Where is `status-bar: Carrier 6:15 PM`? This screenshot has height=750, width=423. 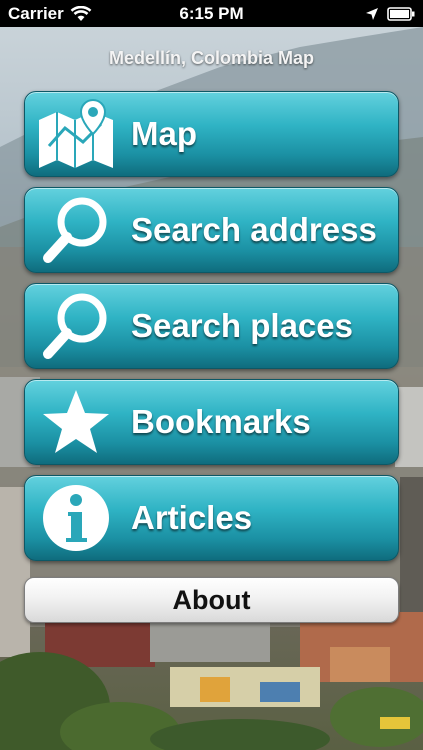
status-bar: Carrier 6:15 PM is located at coordinates (211, 13).